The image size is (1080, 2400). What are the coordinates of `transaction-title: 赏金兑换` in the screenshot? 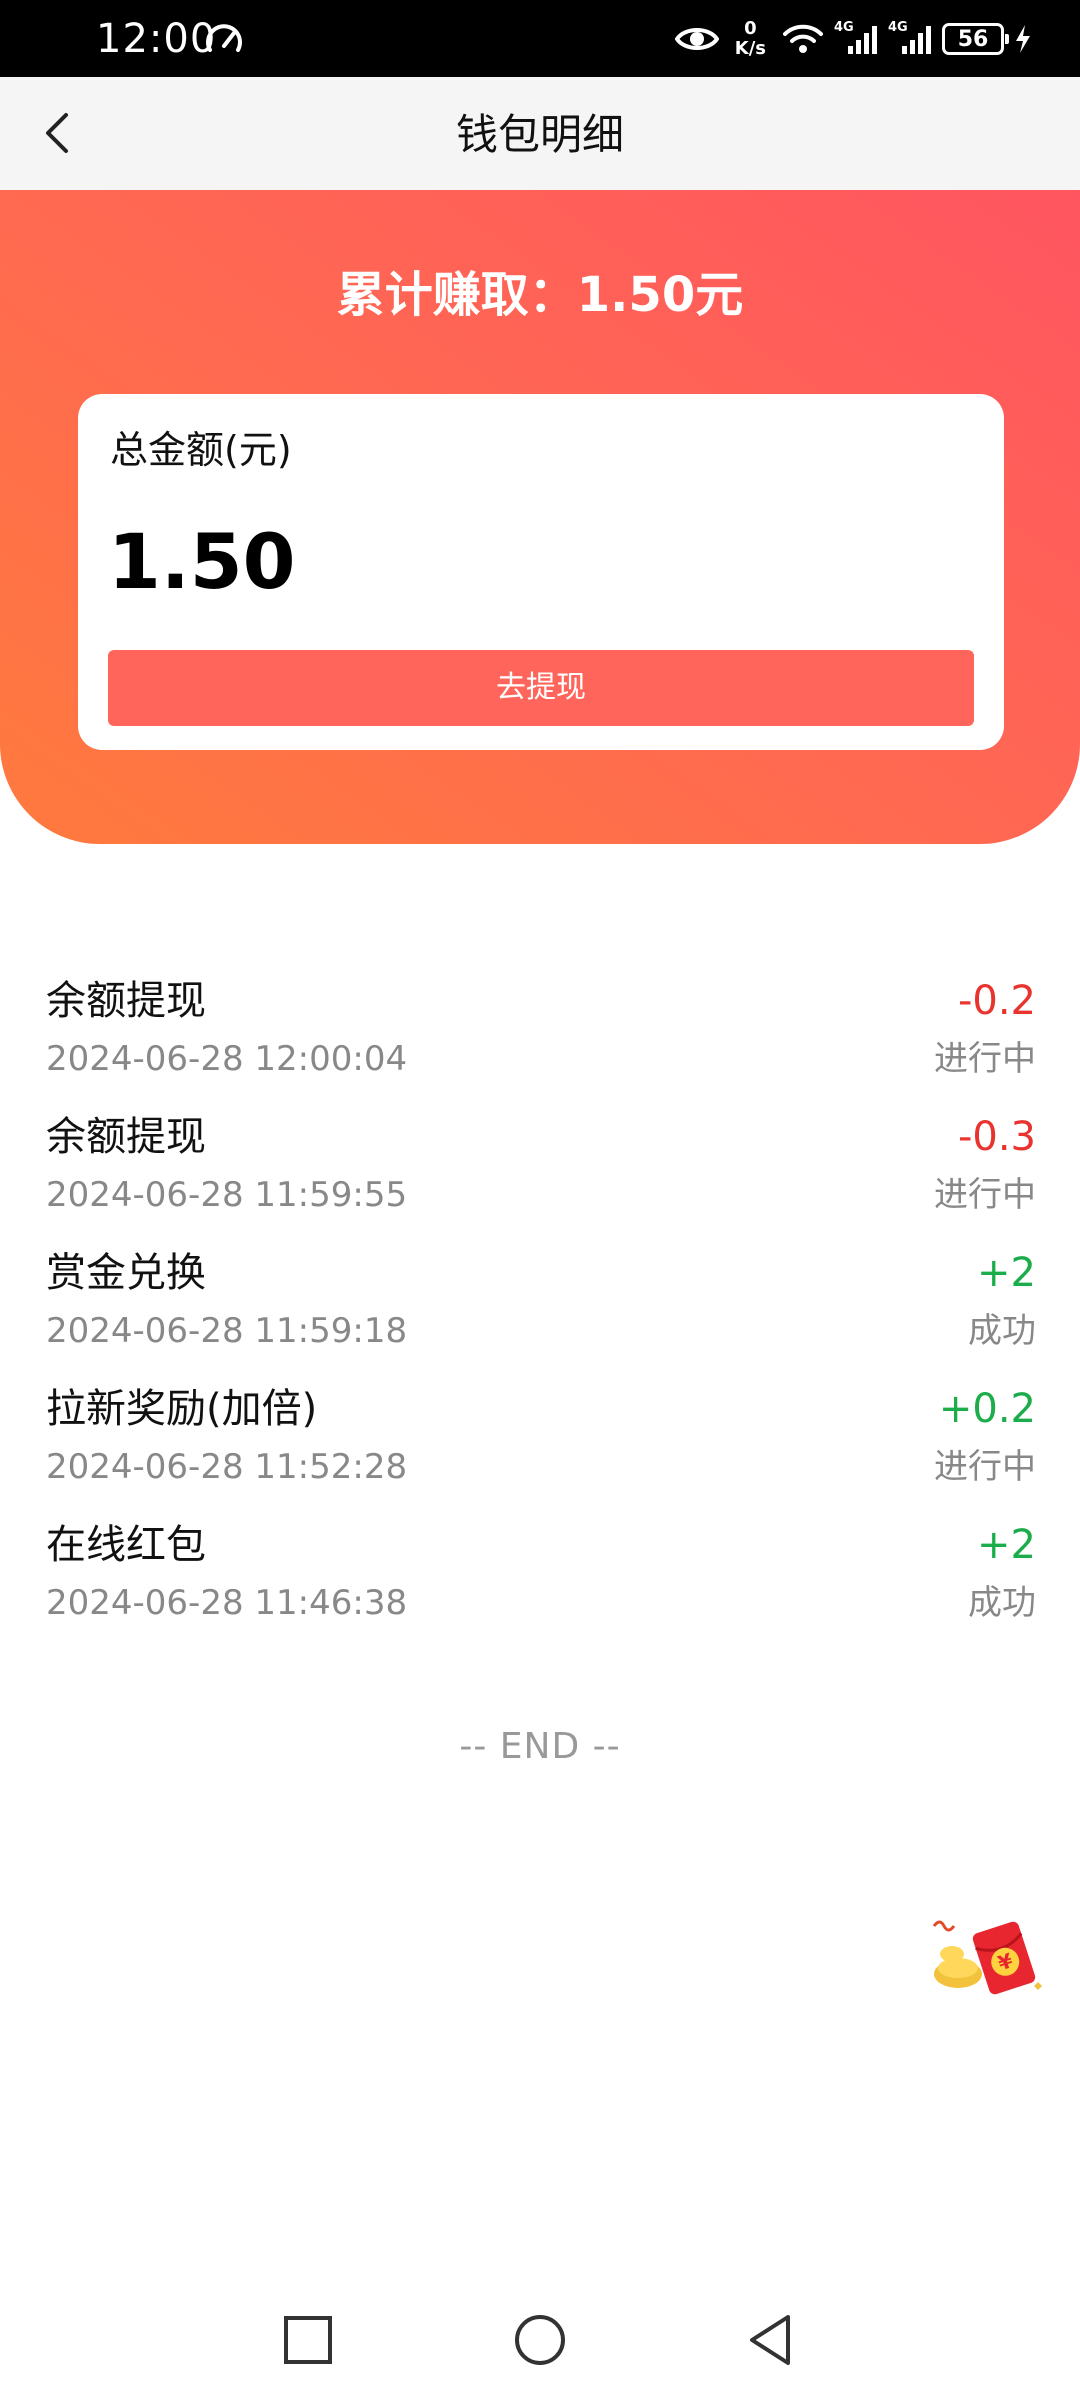 It's located at (126, 1273).